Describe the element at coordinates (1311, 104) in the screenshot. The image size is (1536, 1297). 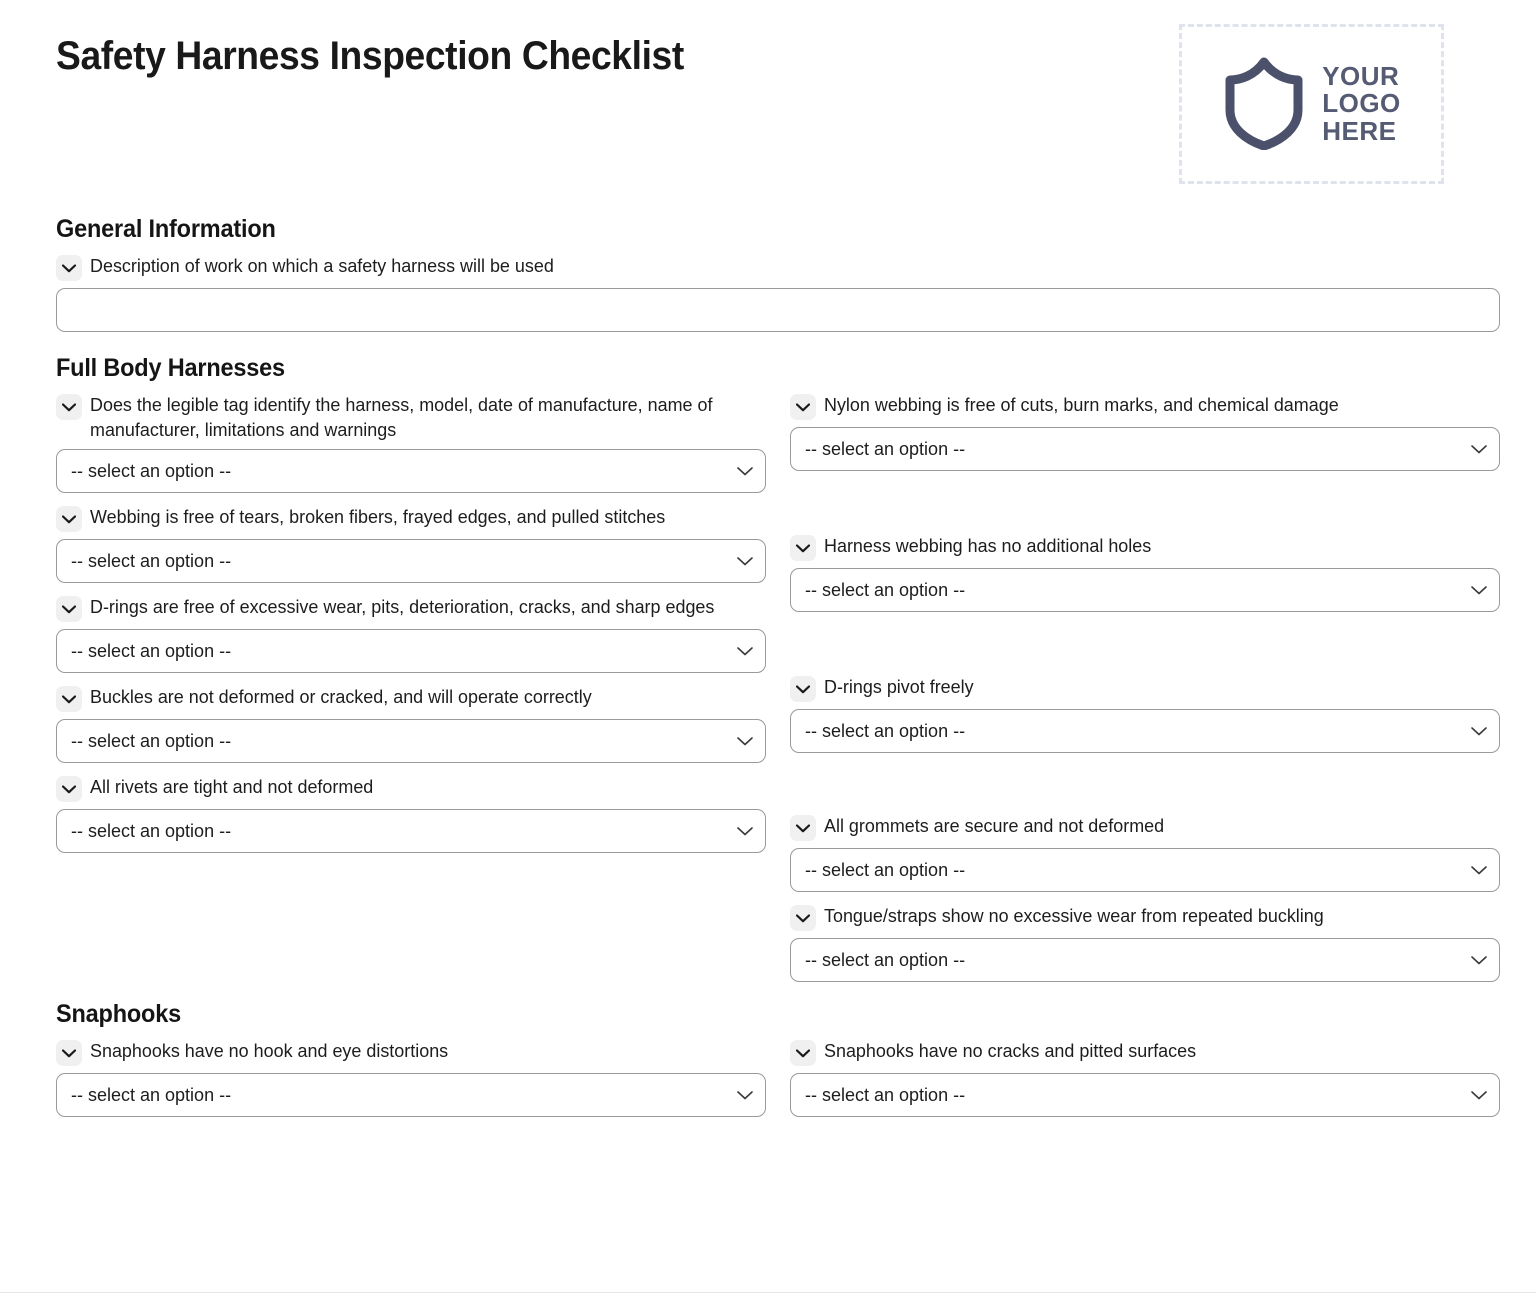
I see `logo-placeholder: YOUR LOGO HERE` at that location.